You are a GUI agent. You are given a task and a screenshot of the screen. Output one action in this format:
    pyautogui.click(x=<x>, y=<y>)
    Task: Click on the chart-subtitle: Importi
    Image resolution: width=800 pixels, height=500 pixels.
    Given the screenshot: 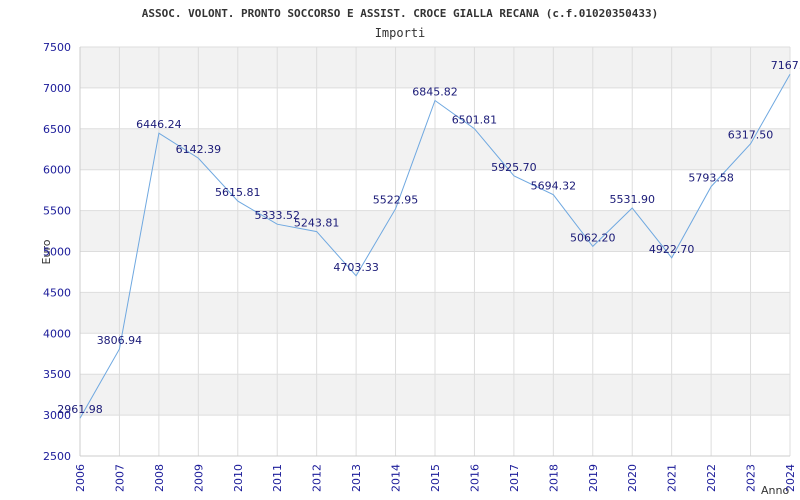 What is the action you would take?
    pyautogui.click(x=400, y=33)
    